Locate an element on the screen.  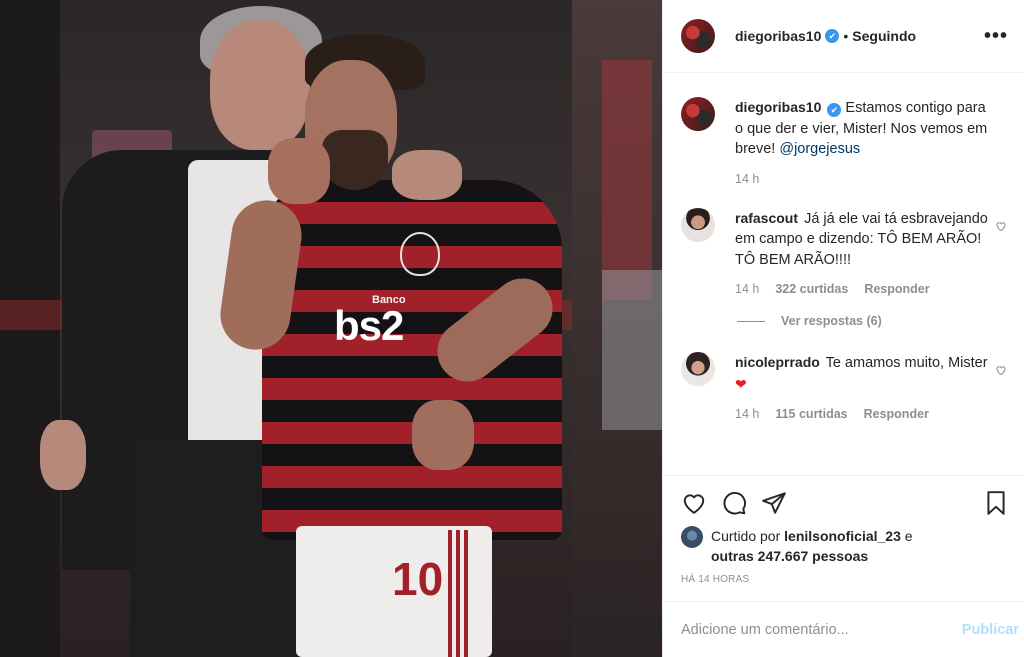
caption-meta: 14 h is located at coordinates (864, 179).